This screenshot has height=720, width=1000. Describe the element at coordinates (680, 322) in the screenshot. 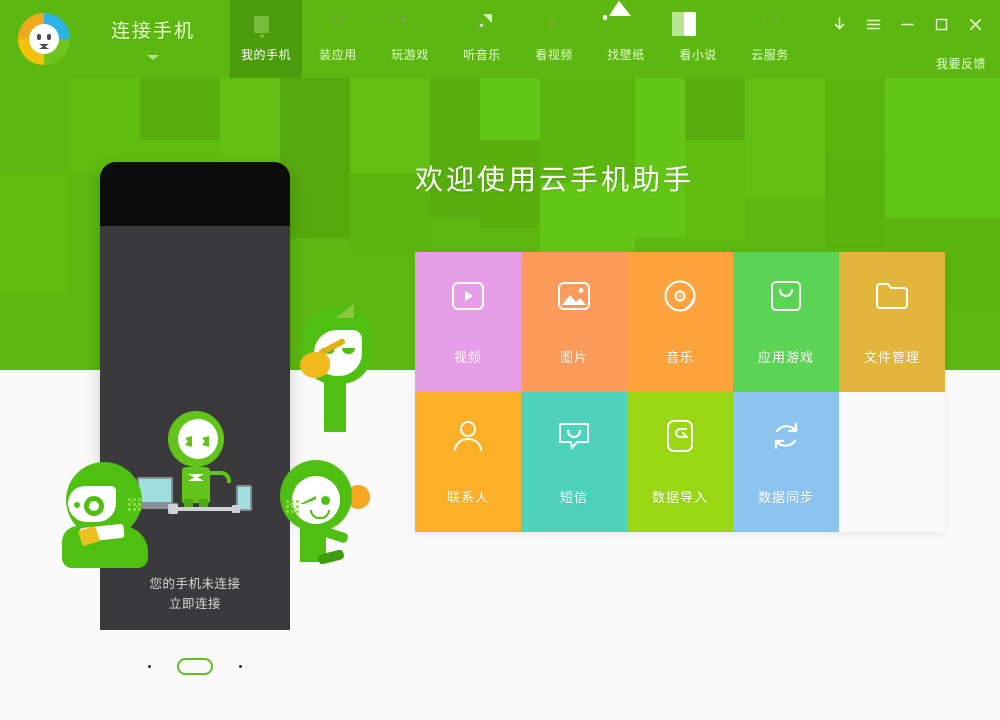

I see `tile-music: 音乐` at that location.